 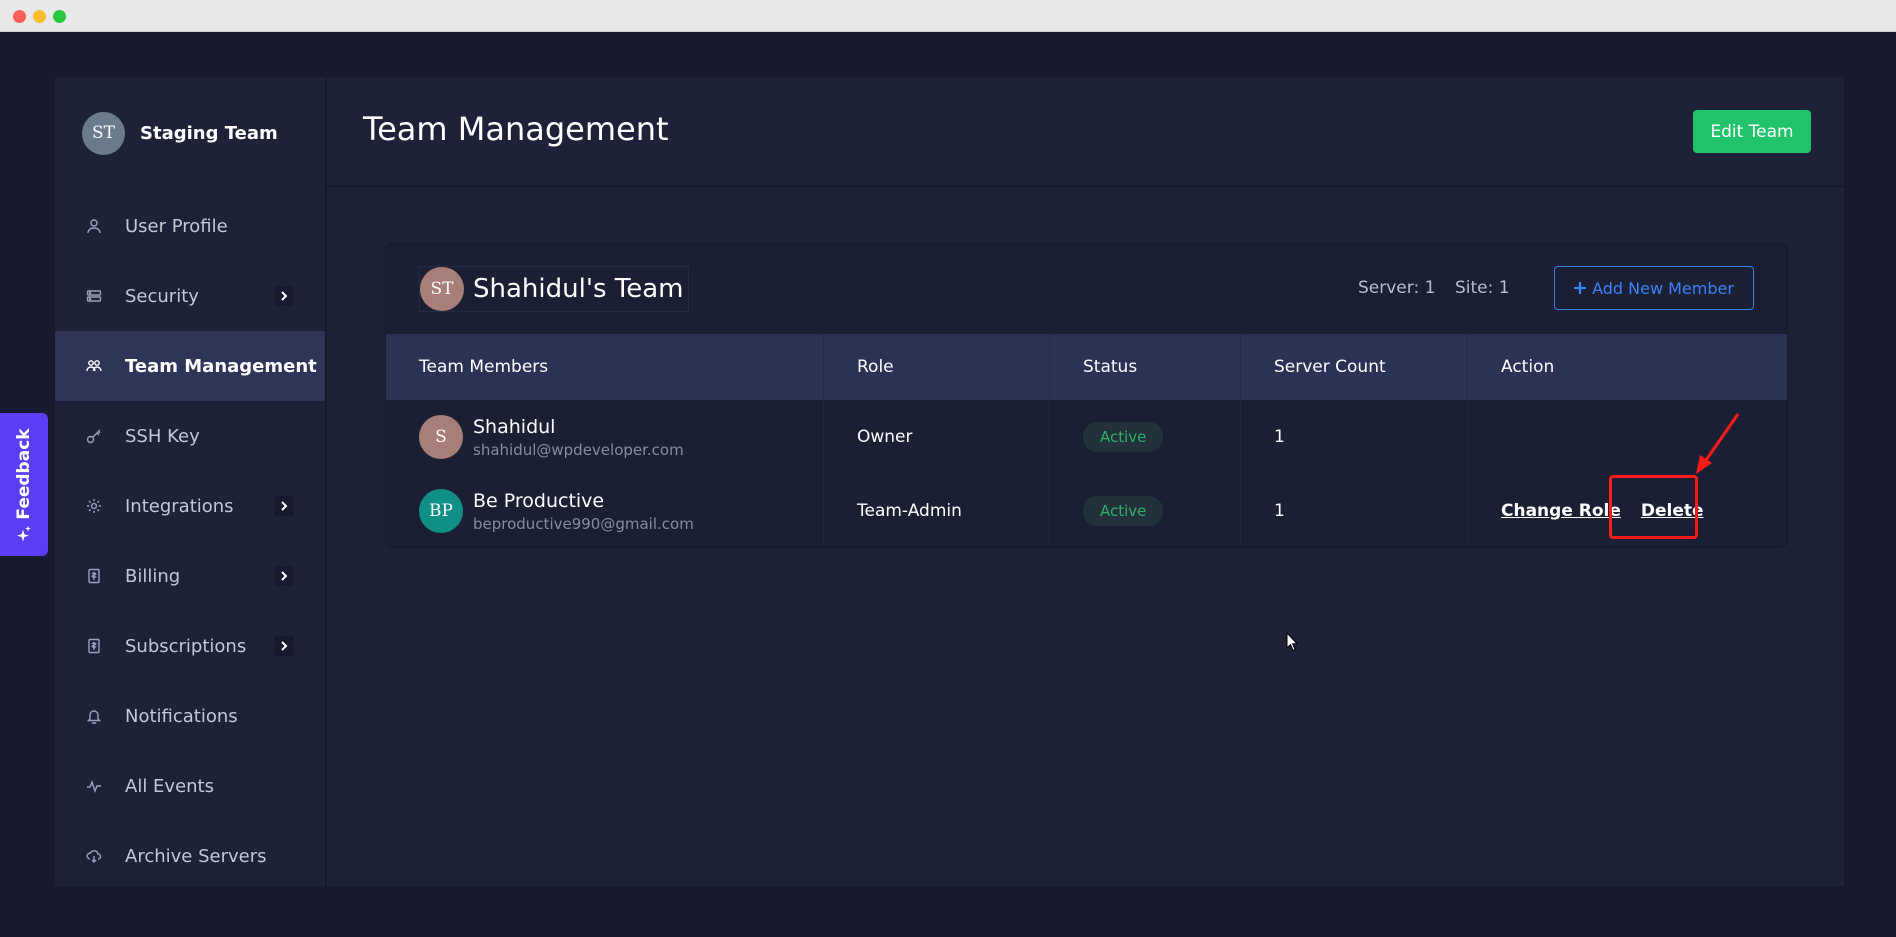 What do you see at coordinates (909, 511) in the screenshot?
I see `role-cell: Team-Admin` at bounding box center [909, 511].